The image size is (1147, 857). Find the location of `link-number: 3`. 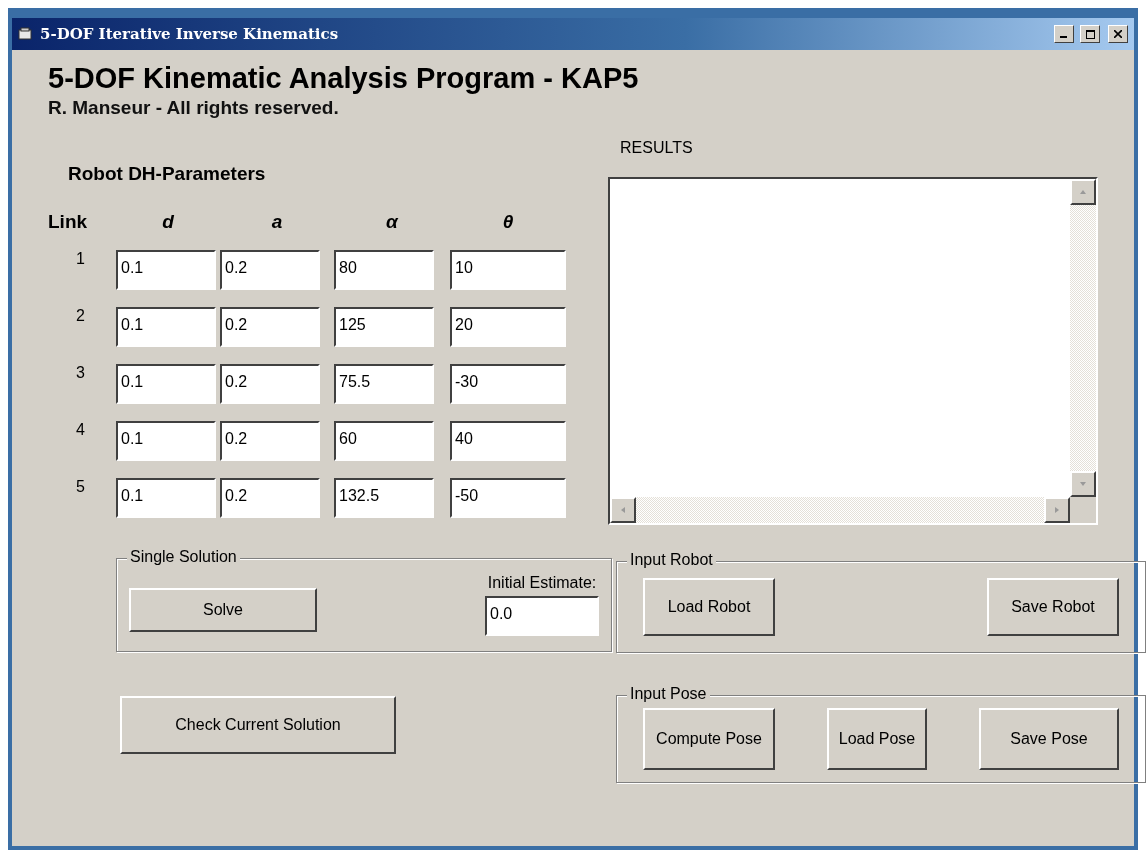

link-number: 3 is located at coordinates (80, 373).